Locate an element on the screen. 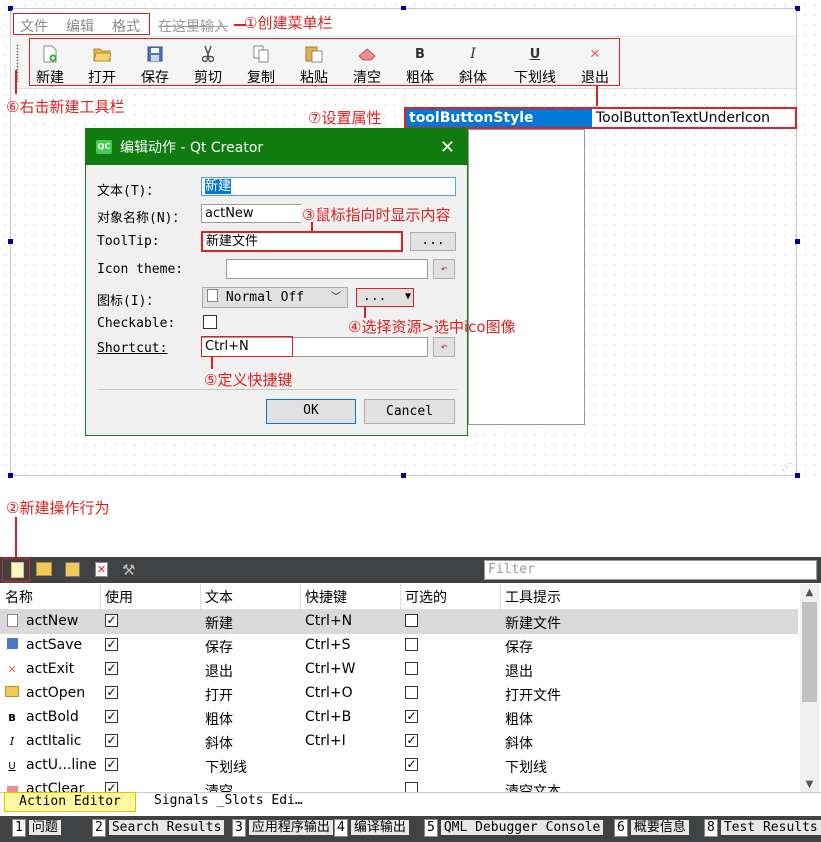 Image resolution: width=821 pixels, height=842 pixels. scrollbar-thumb is located at coordinates (809, 652).